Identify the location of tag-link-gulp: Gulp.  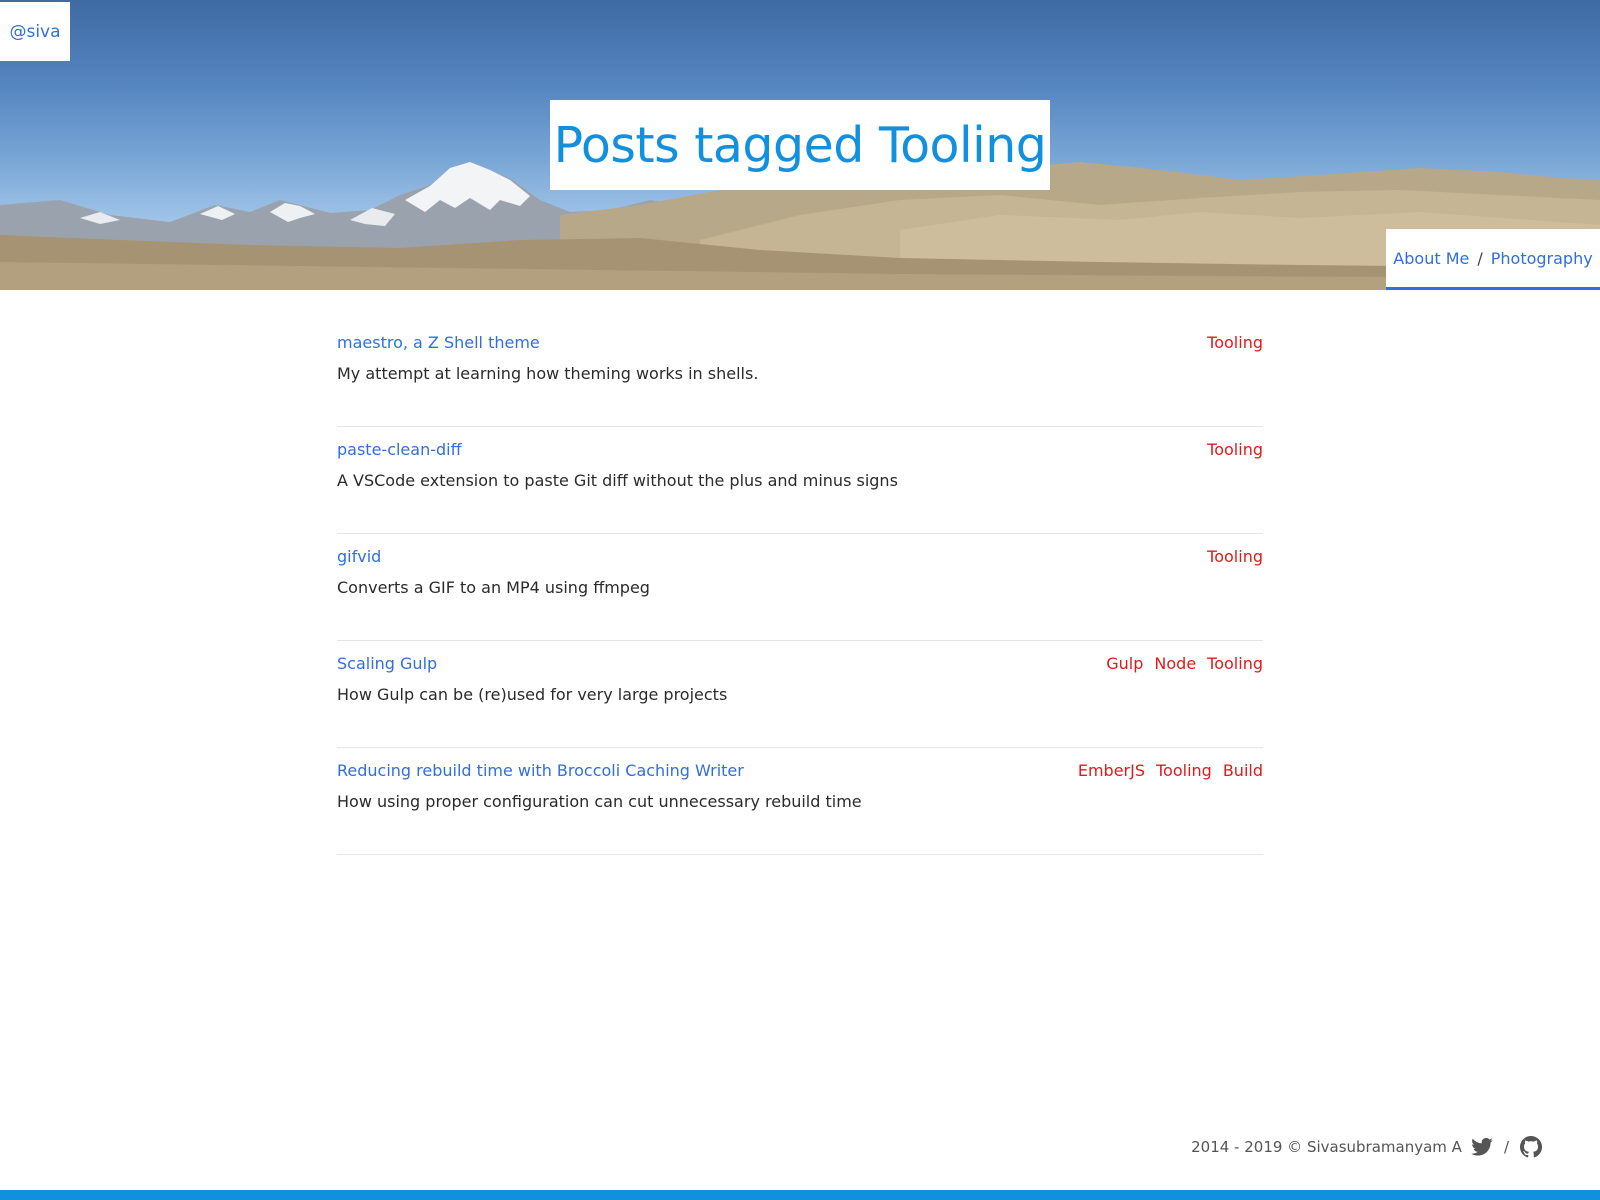
(1124, 663).